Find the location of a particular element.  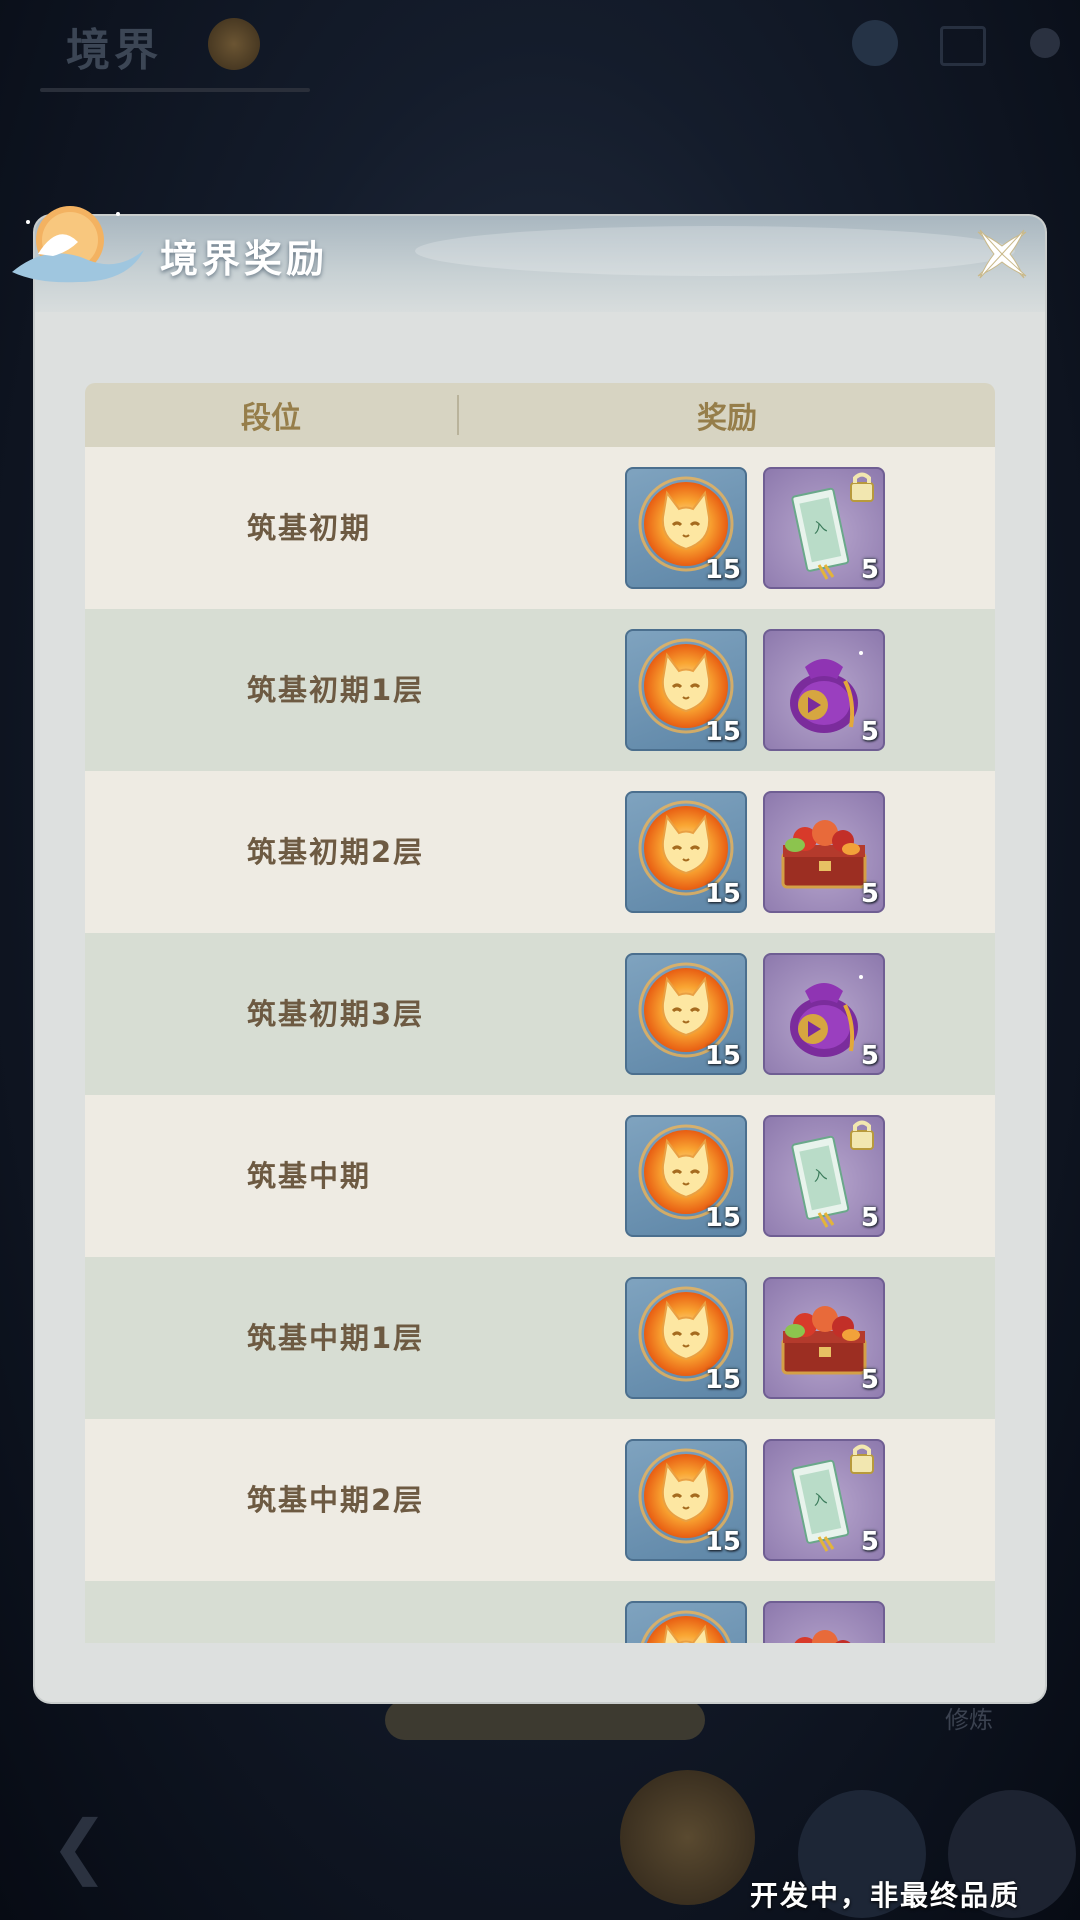

background-title: 境界 is located at coordinates (114, 50).